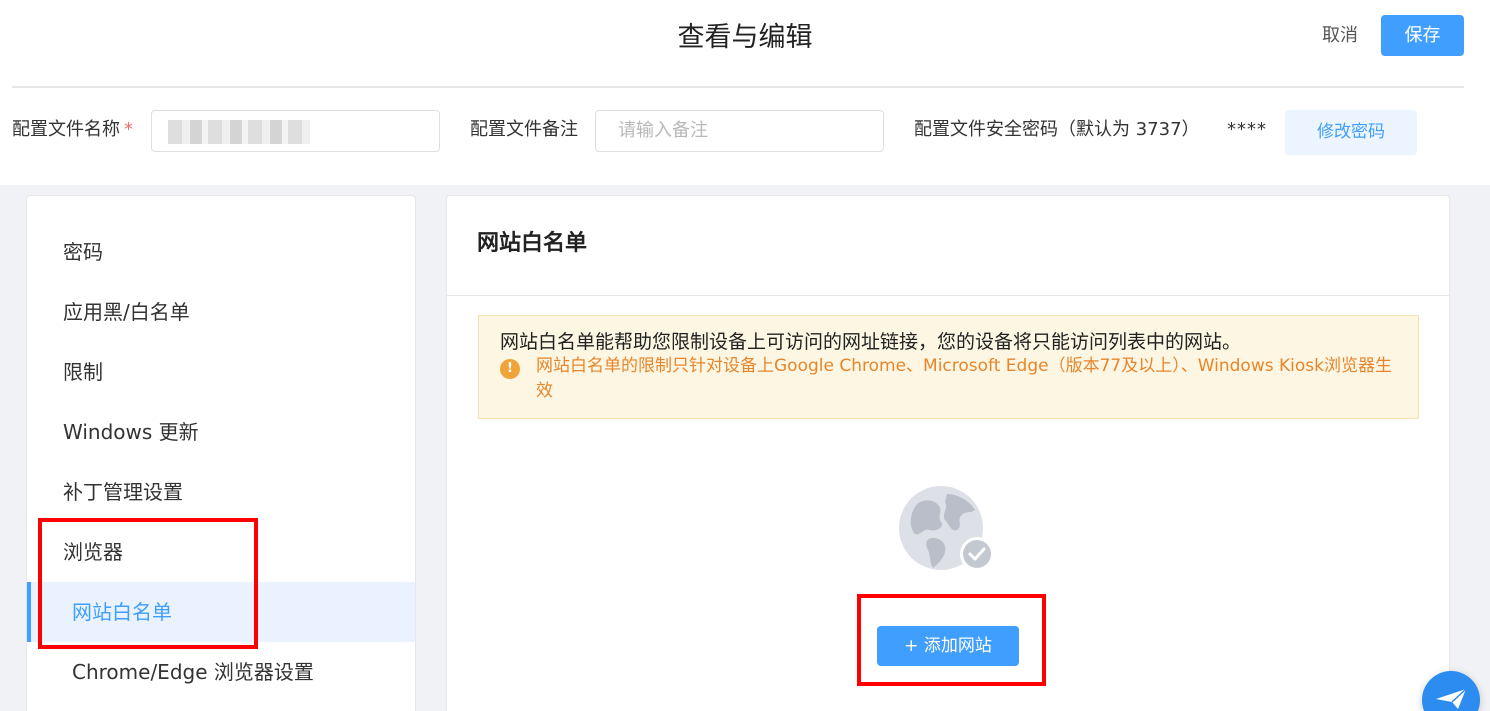  Describe the element at coordinates (221, 492) in the screenshot. I see `sidebar-item-patch-management: 补丁管理设置` at that location.